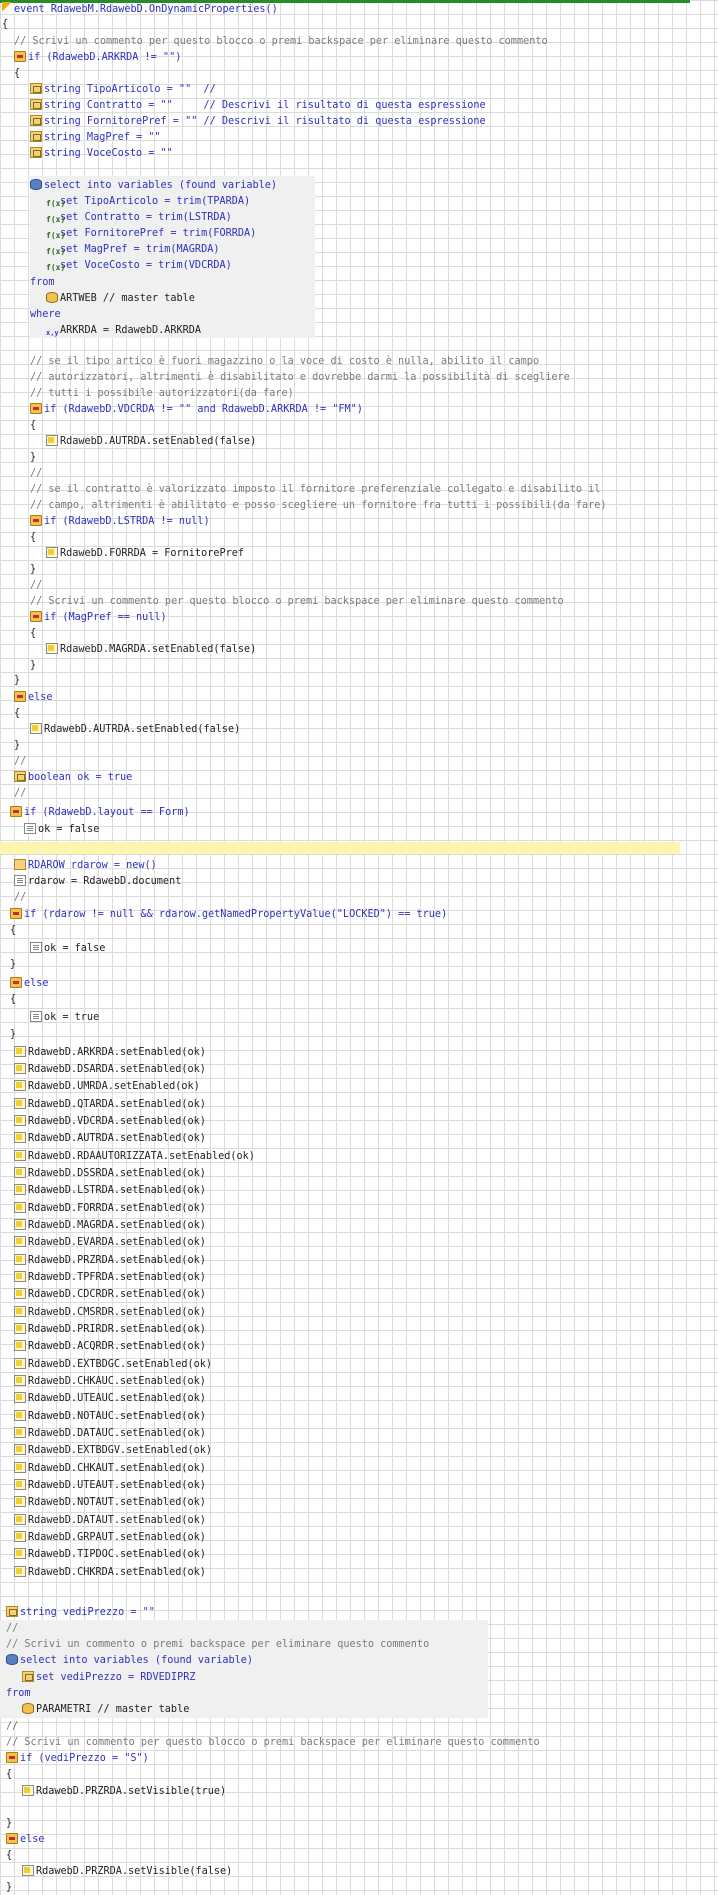 The image size is (718, 1895). I want to click on code-line: RdawebD.NOTAUC.setEnabled(ok), so click(110, 1416).